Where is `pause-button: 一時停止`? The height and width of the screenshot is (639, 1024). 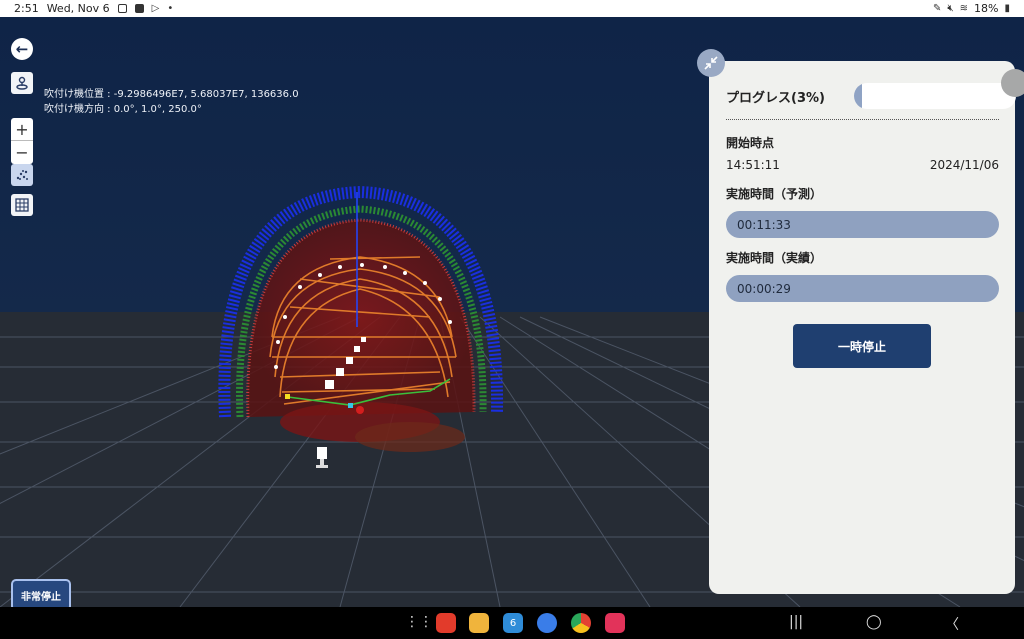 pause-button: 一時停止 is located at coordinates (862, 346).